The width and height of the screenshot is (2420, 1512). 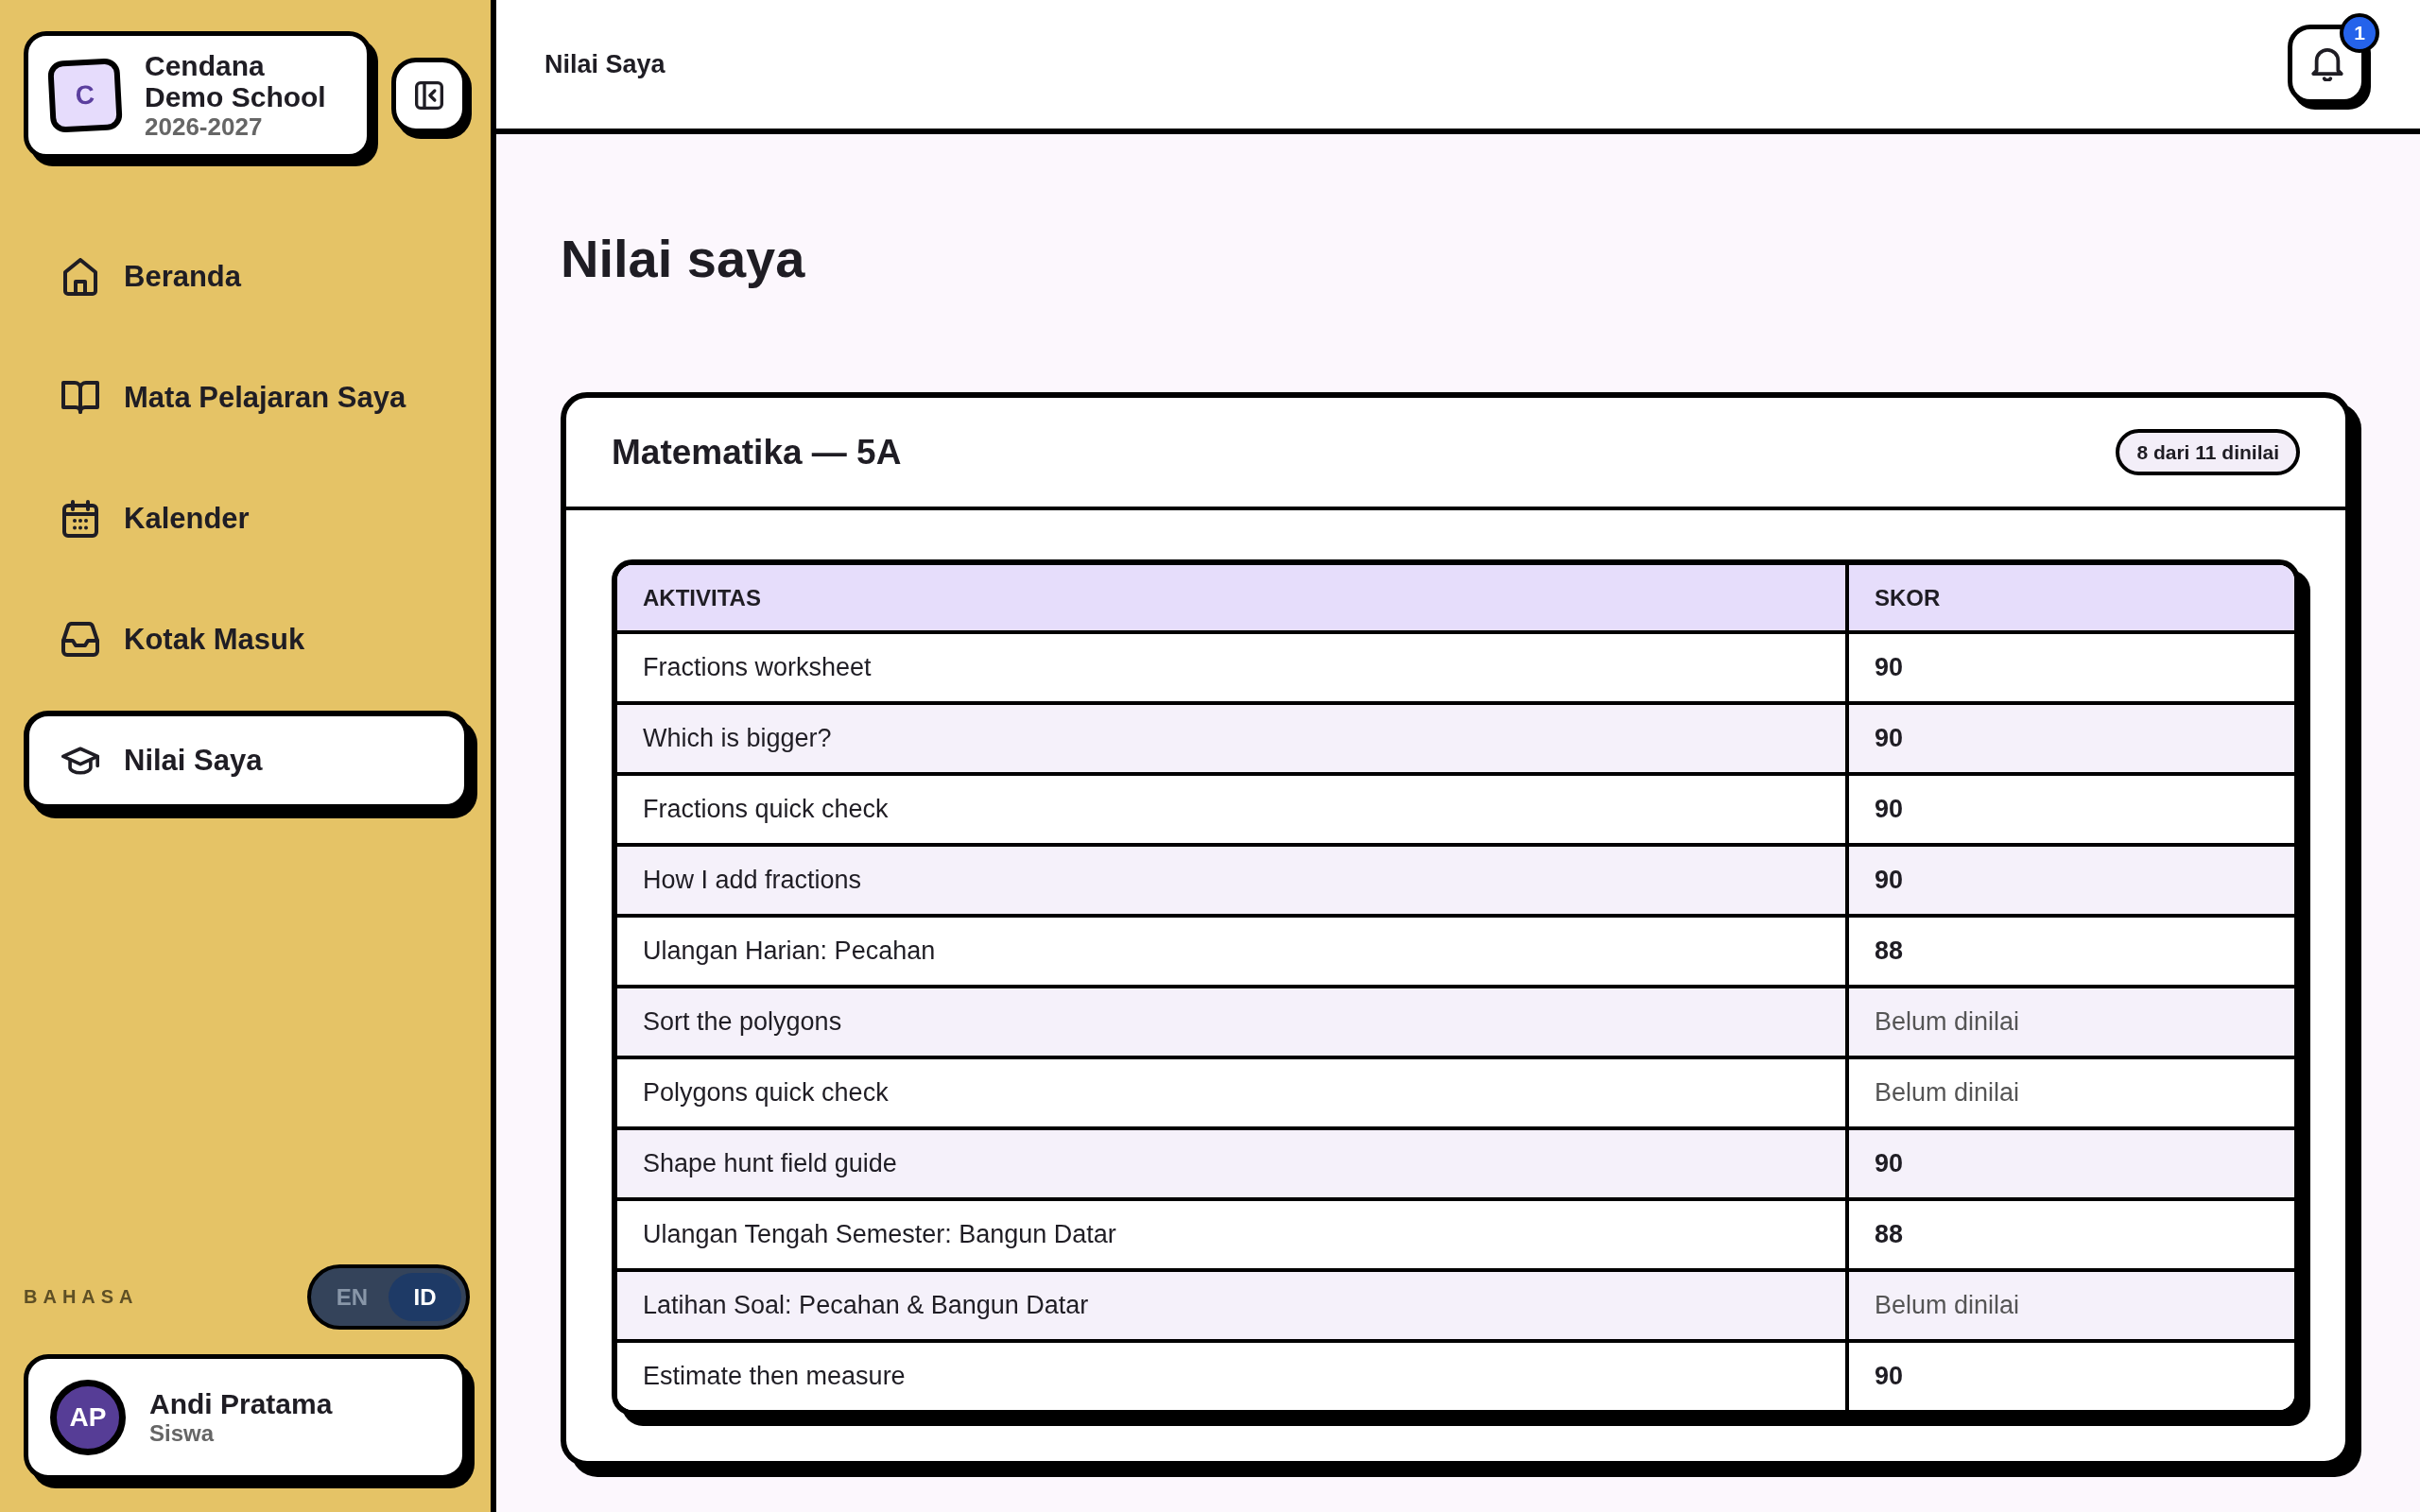 What do you see at coordinates (1231, 1303) in the screenshot?
I see `table-cell: Latihan Soal: Pecahan & Bangun Datar` at bounding box center [1231, 1303].